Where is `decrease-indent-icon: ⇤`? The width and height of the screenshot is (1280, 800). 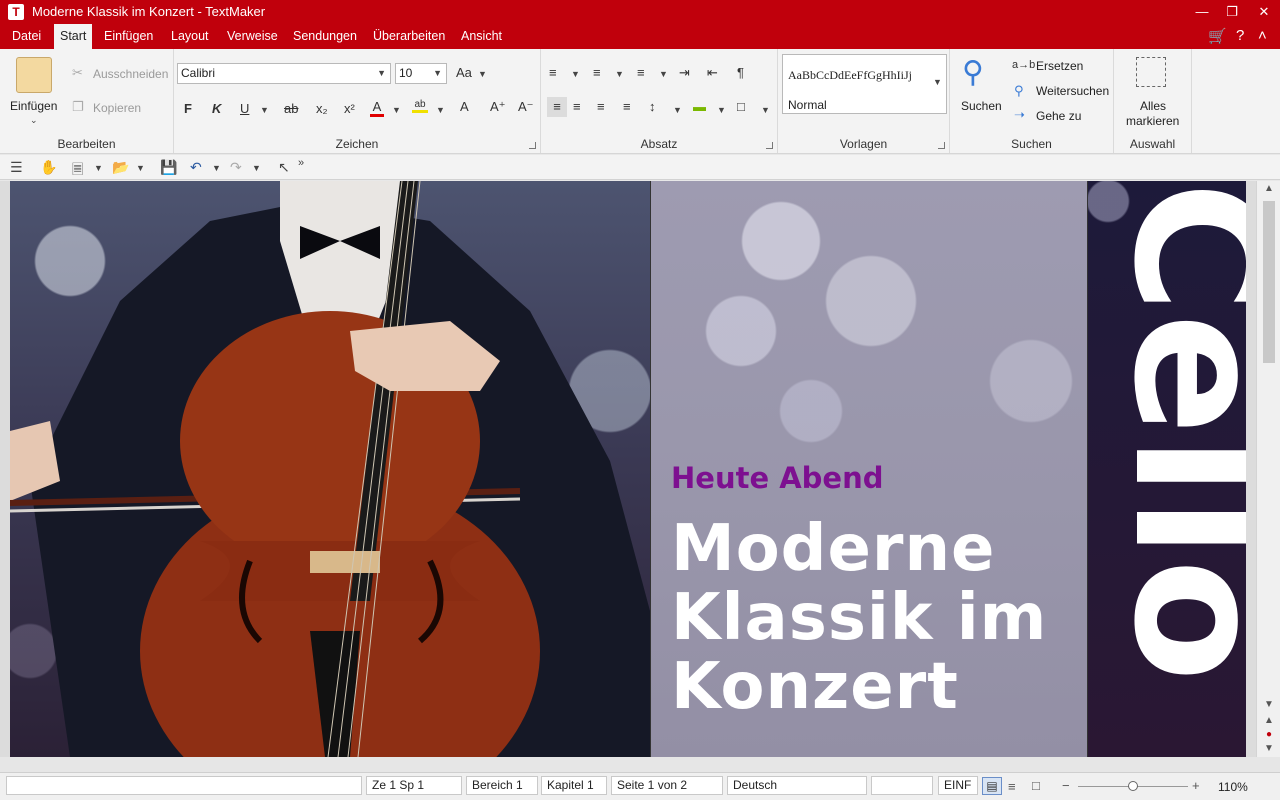 decrease-indent-icon: ⇤ is located at coordinates (712, 73).